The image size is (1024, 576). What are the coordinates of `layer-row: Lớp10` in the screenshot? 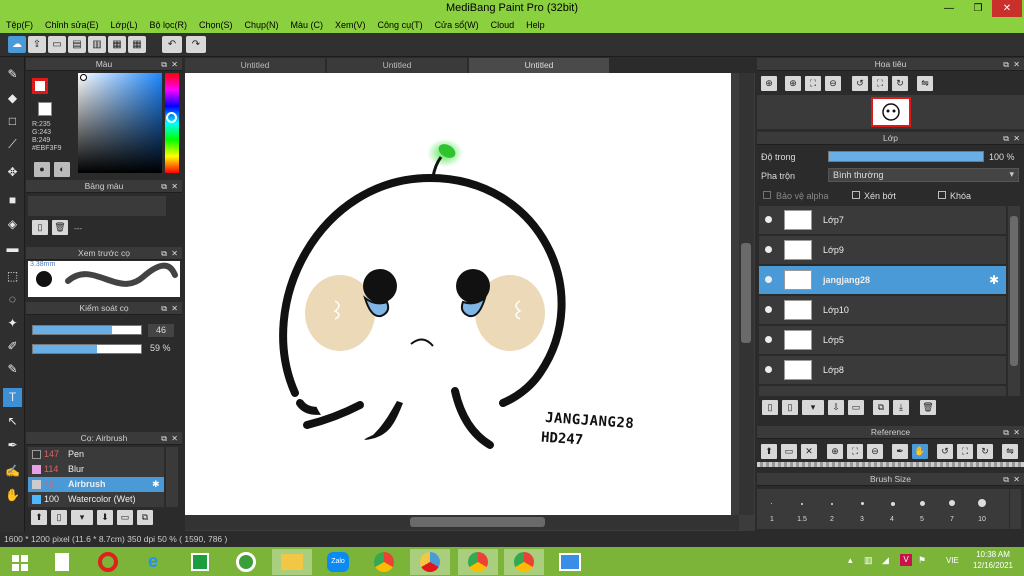 It's located at (882, 310).